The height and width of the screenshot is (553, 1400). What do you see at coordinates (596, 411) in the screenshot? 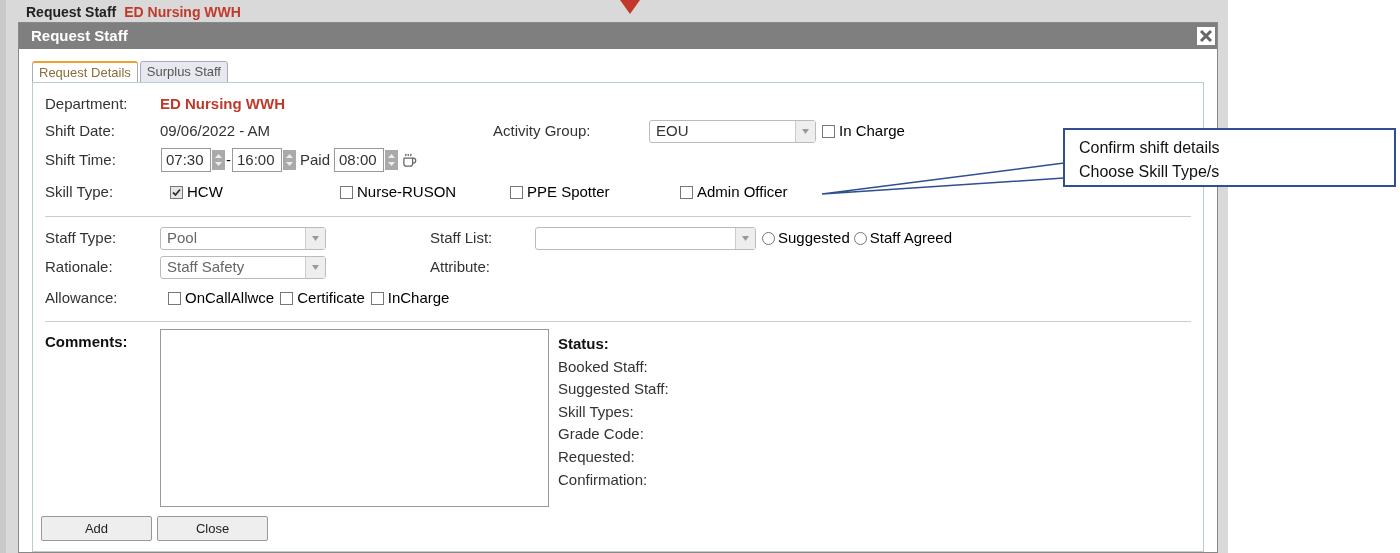
I see `status-label: Skill Types:` at bounding box center [596, 411].